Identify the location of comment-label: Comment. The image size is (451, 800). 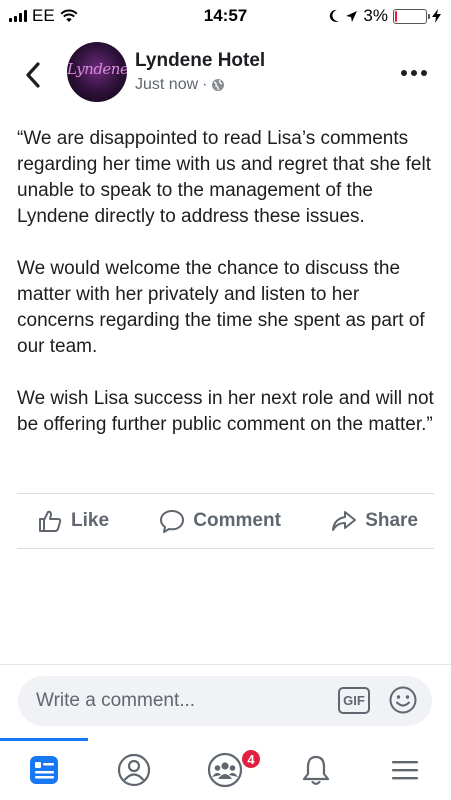
(237, 520).